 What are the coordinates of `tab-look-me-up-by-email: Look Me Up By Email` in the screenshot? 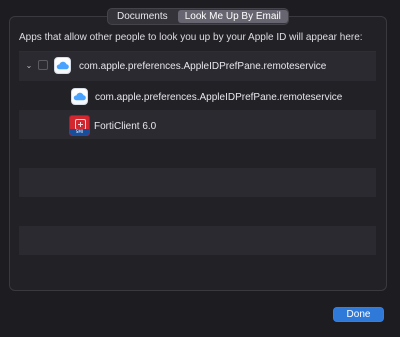 It's located at (232, 16).